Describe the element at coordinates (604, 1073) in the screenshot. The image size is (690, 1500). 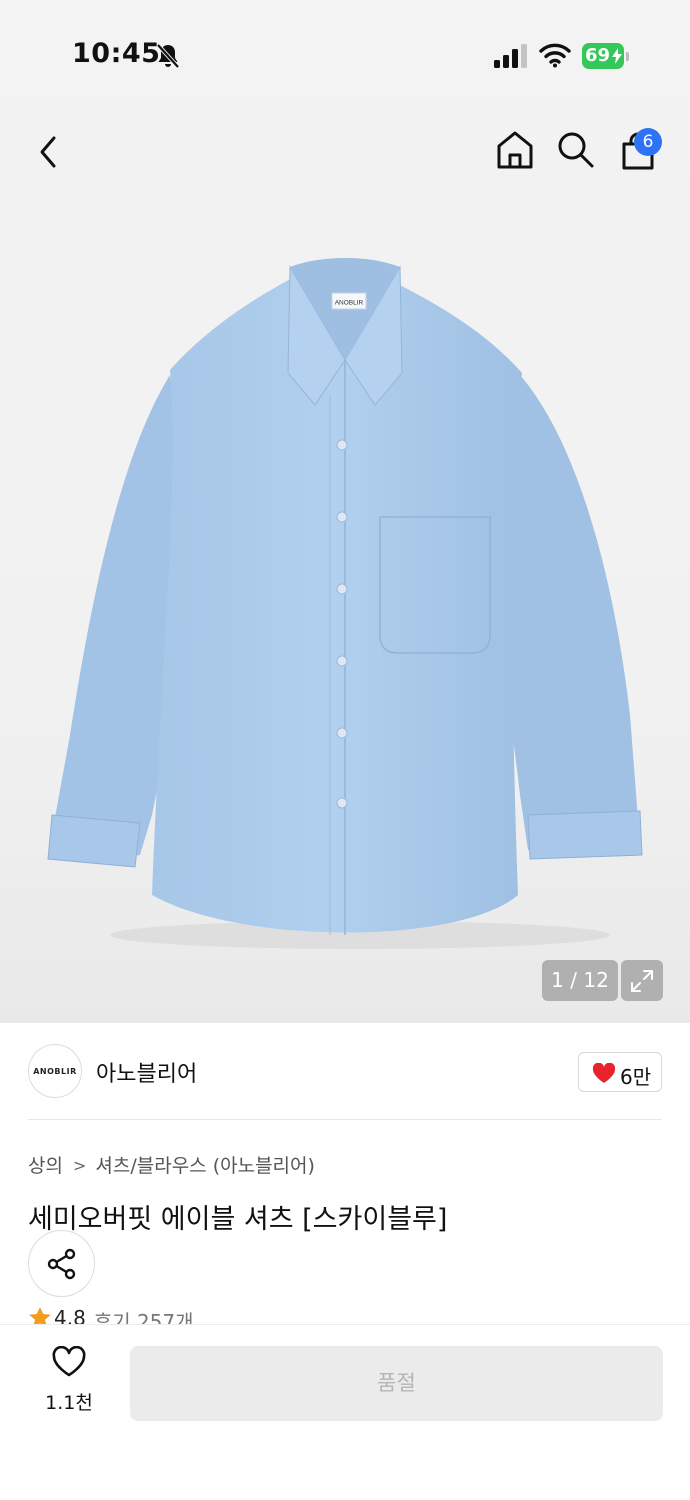
I see `heart-filled-icon` at that location.